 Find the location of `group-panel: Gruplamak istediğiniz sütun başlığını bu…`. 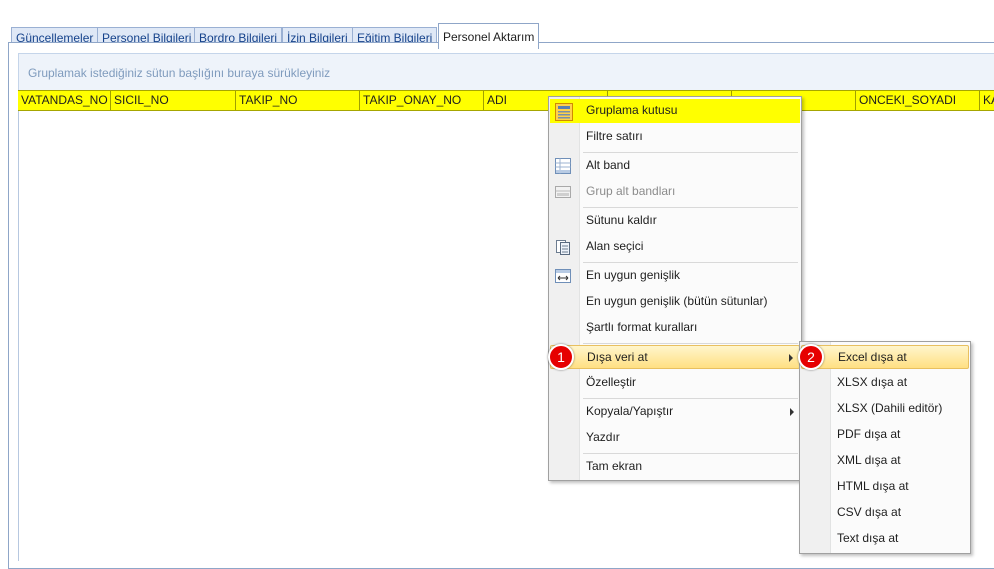

group-panel: Gruplamak istediğiniz sütun başlığını bu… is located at coordinates (506, 72).